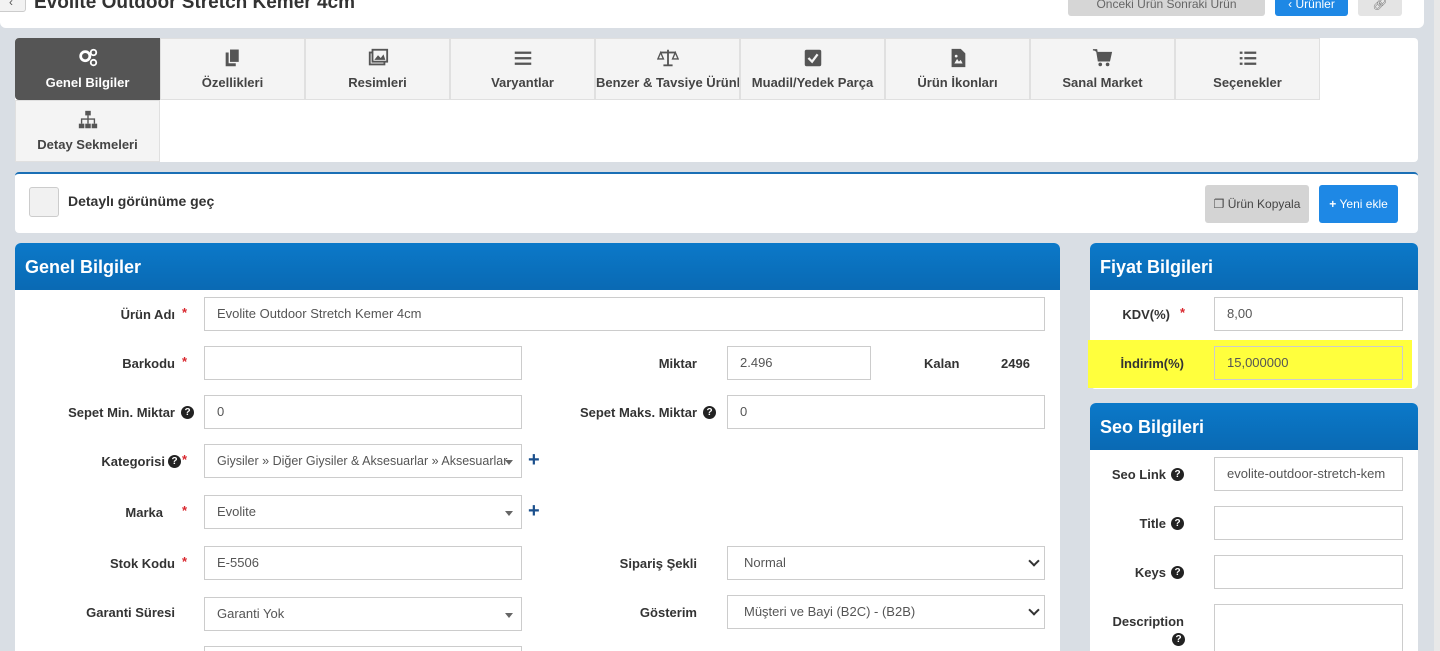 This screenshot has height=651, width=1440. Describe the element at coordinates (1148, 621) in the screenshot. I see `seo-description-label: Description` at that location.